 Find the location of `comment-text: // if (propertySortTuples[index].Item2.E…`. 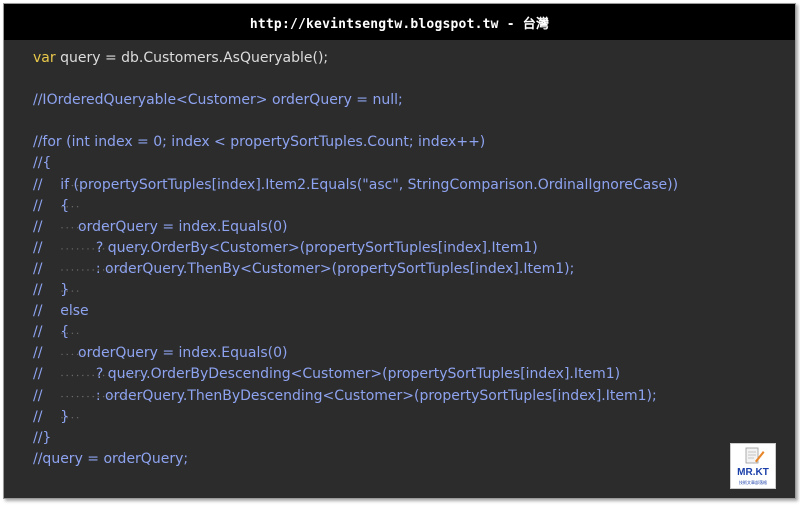

comment-text: // if (propertySortTuples[index].Item2.E… is located at coordinates (356, 184).